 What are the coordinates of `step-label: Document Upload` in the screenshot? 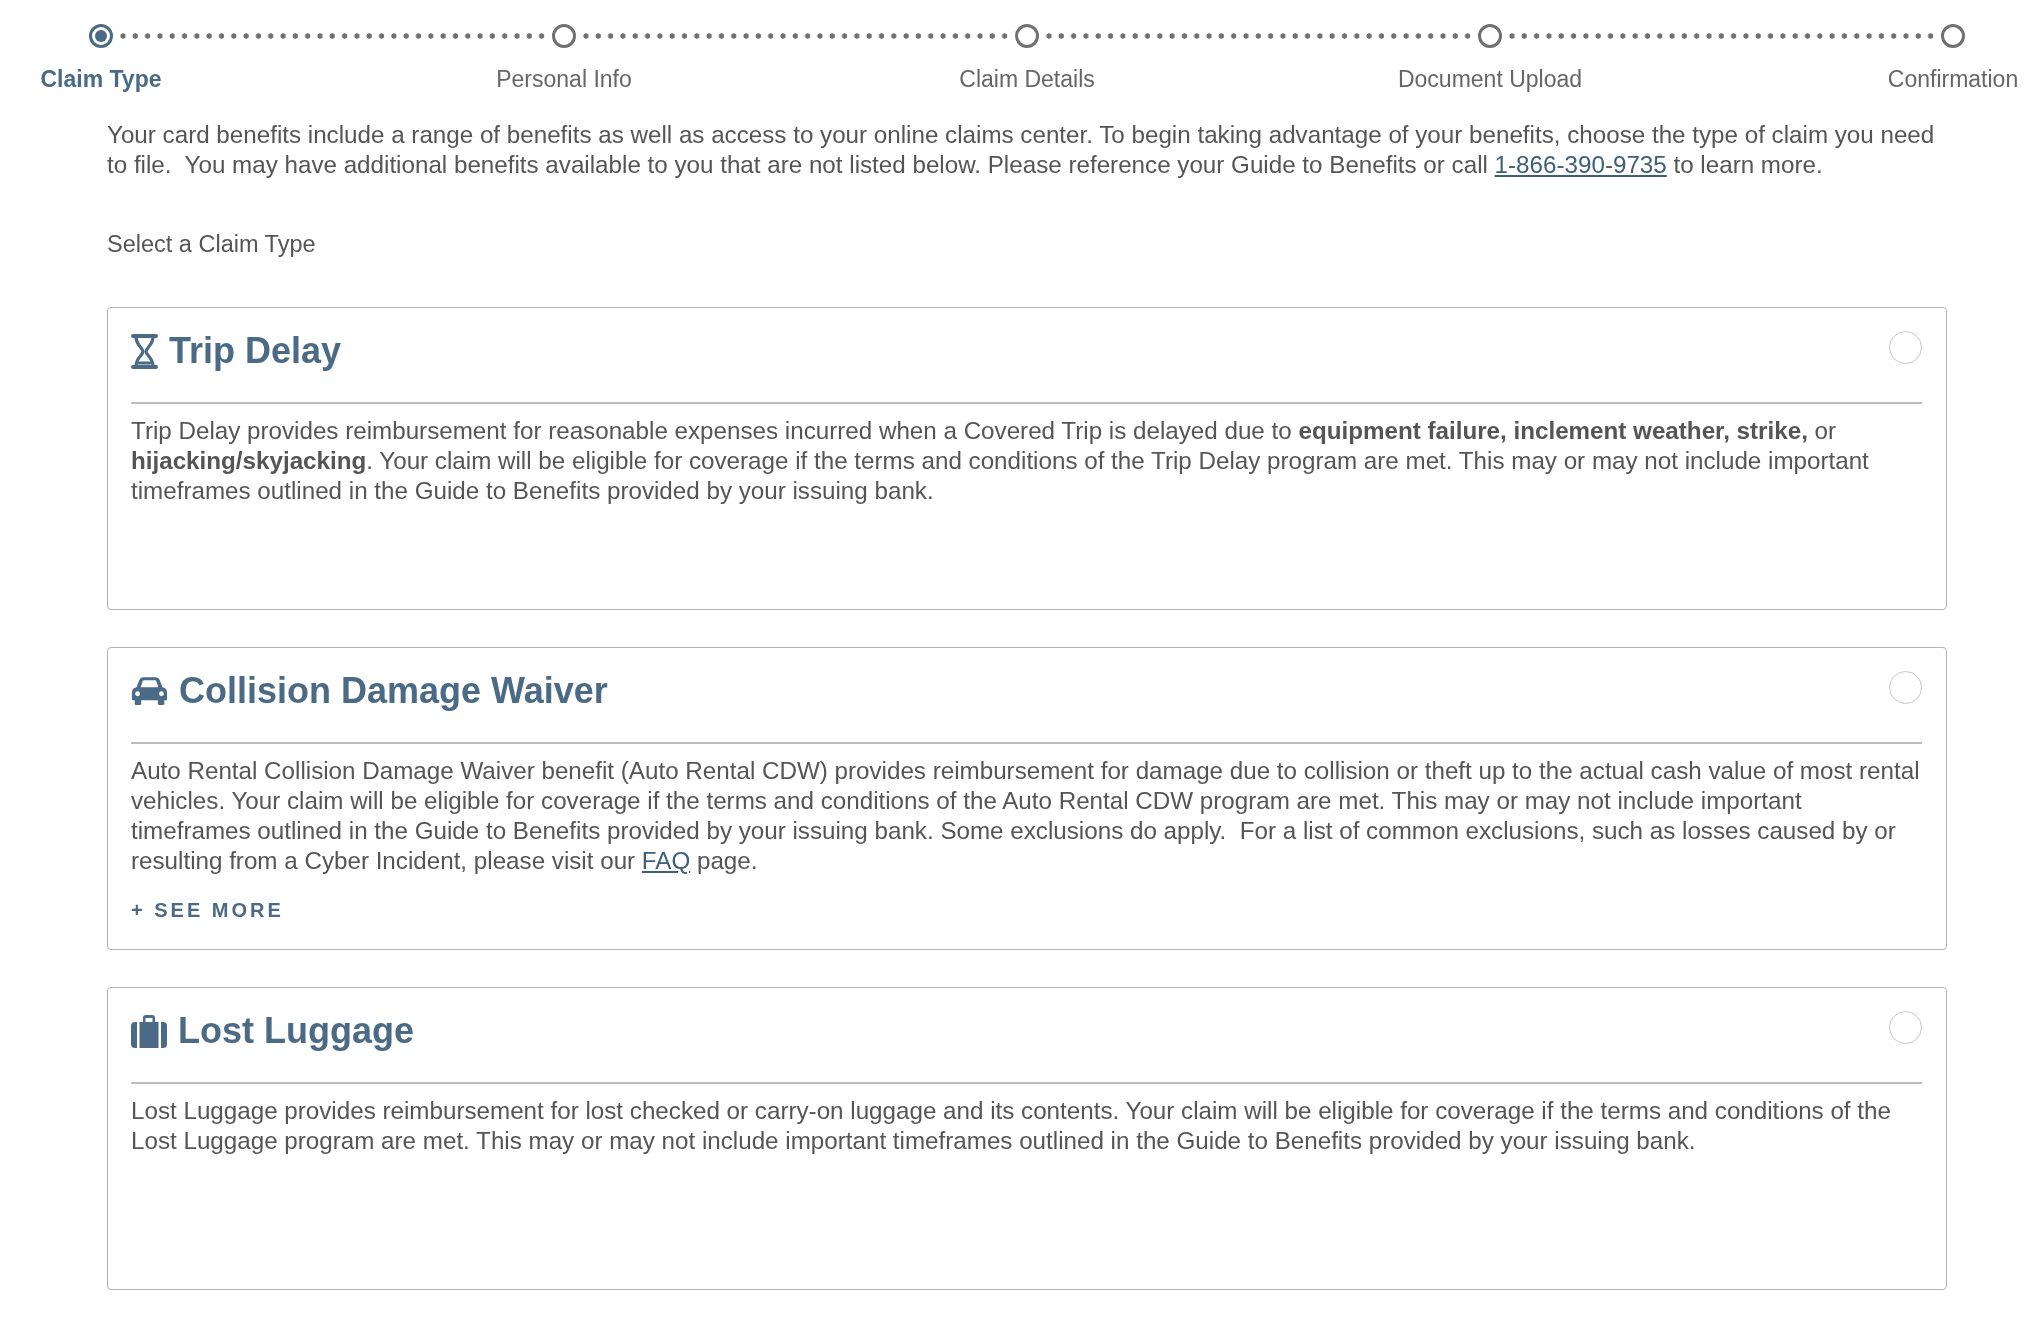 It's located at (1490, 79).